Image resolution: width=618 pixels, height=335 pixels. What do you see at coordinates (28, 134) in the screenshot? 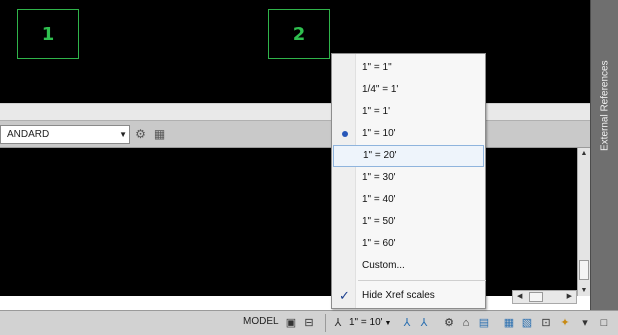
I see `style-combo-value: ANDARD` at bounding box center [28, 134].